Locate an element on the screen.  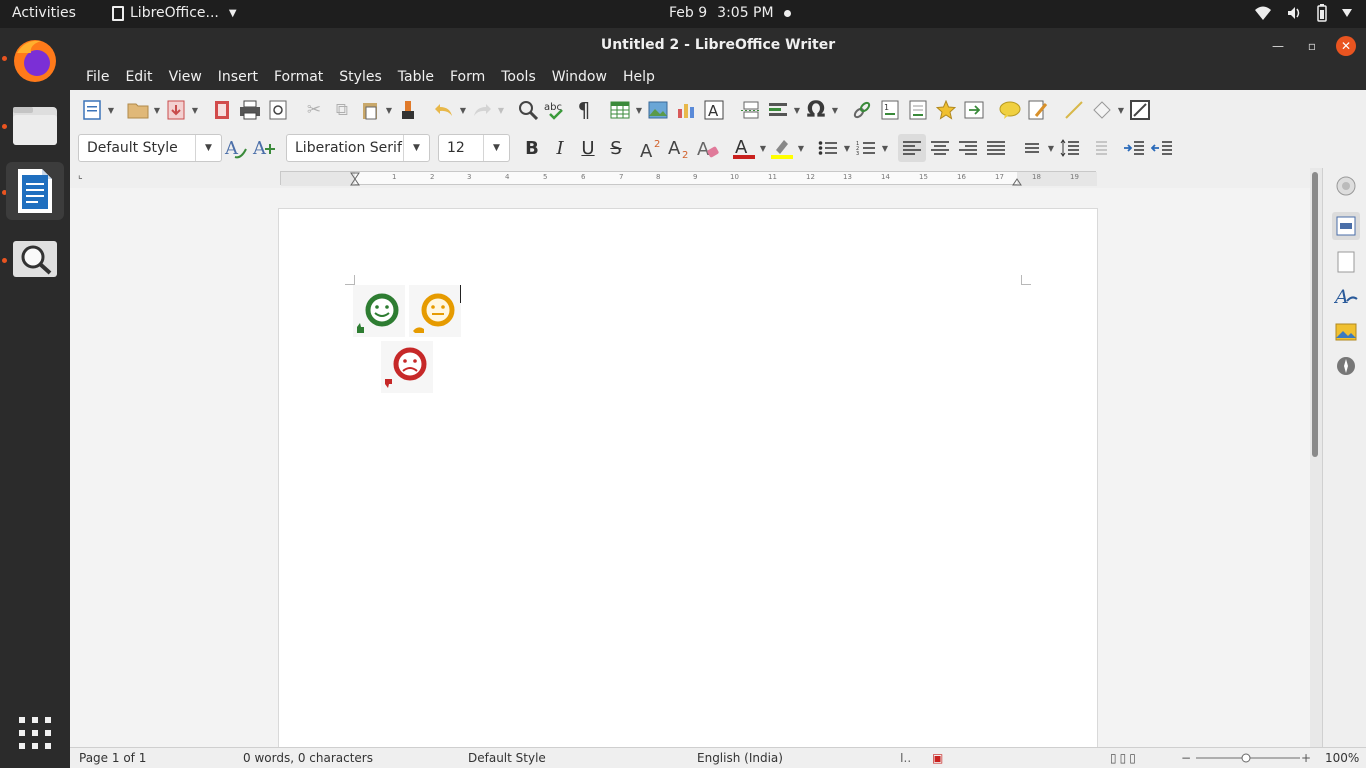
bold-button: B is located at coordinates (532, 148).